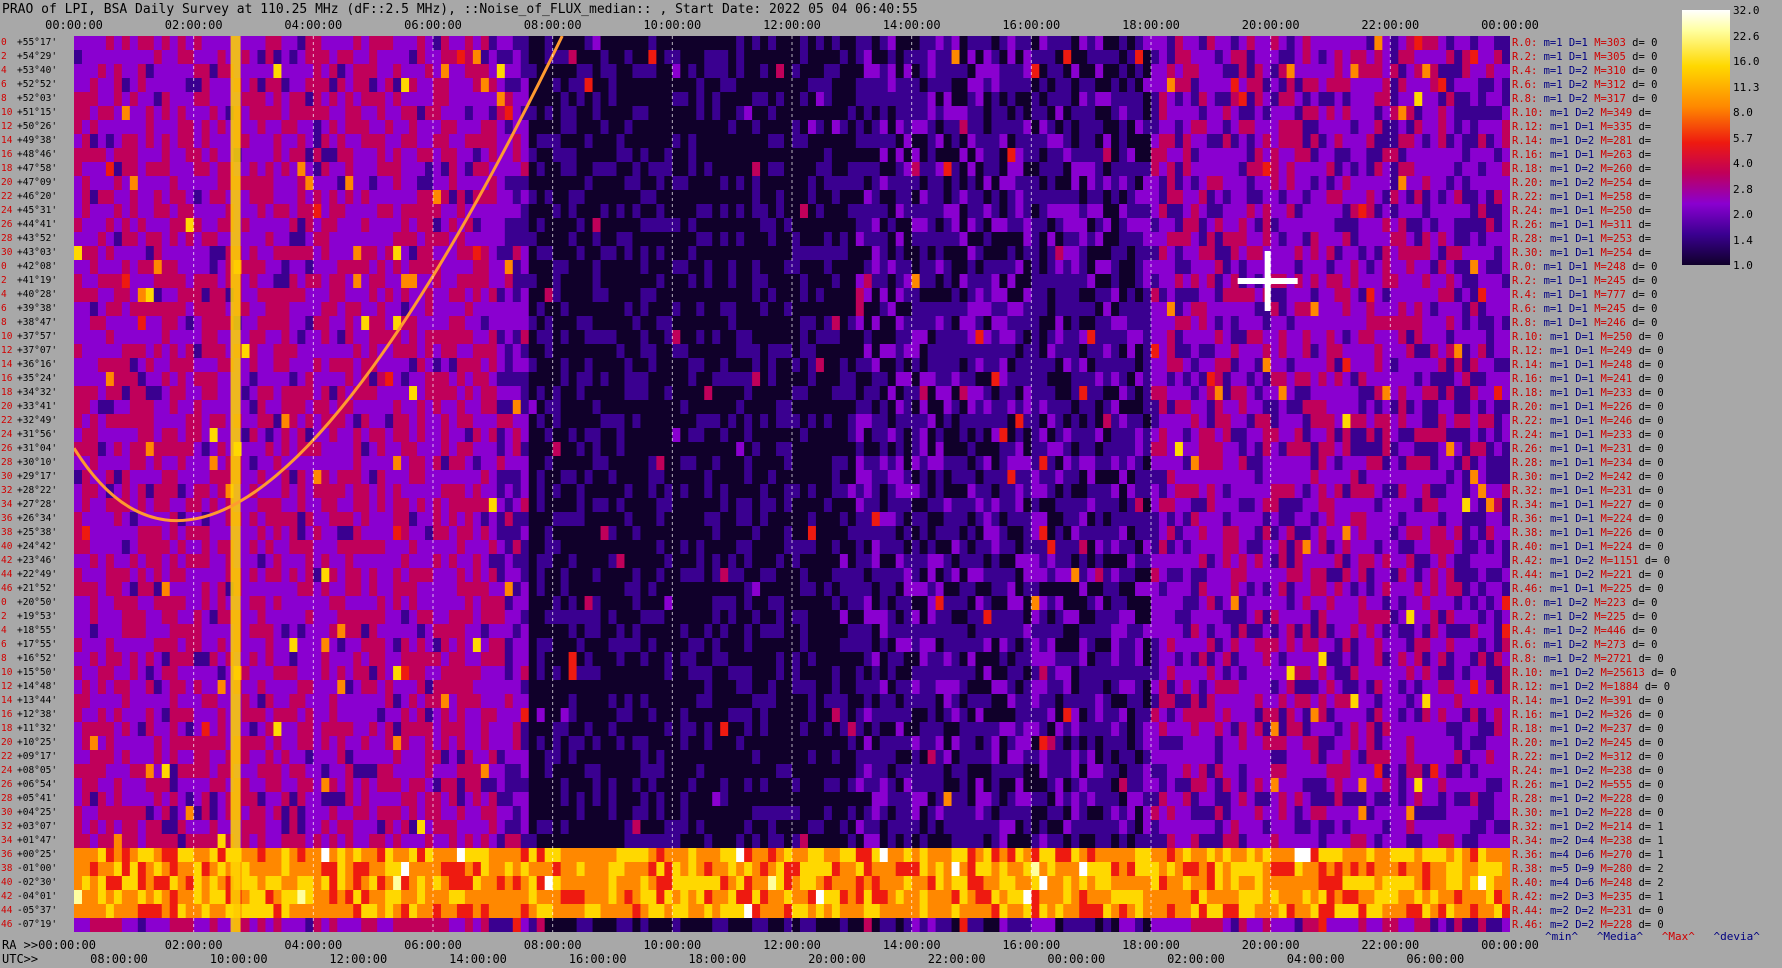 Image resolution: width=1782 pixels, height=968 pixels. What do you see at coordinates (7, 364) in the screenshot?
I see `dec-index: 14` at bounding box center [7, 364].